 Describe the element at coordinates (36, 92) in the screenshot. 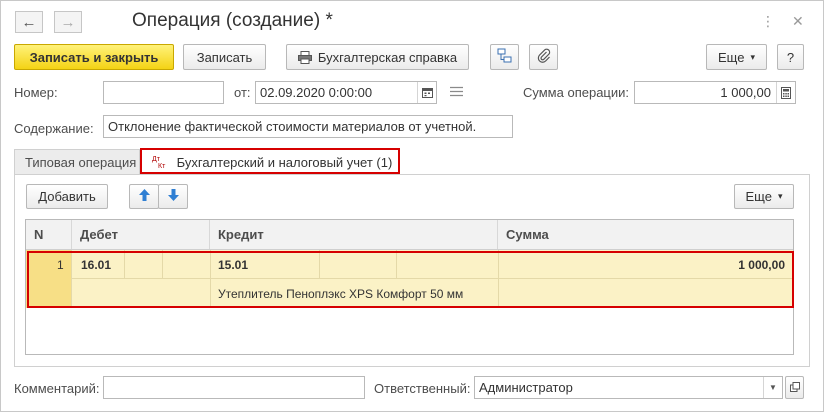

I see `number-label: Номер:` at that location.